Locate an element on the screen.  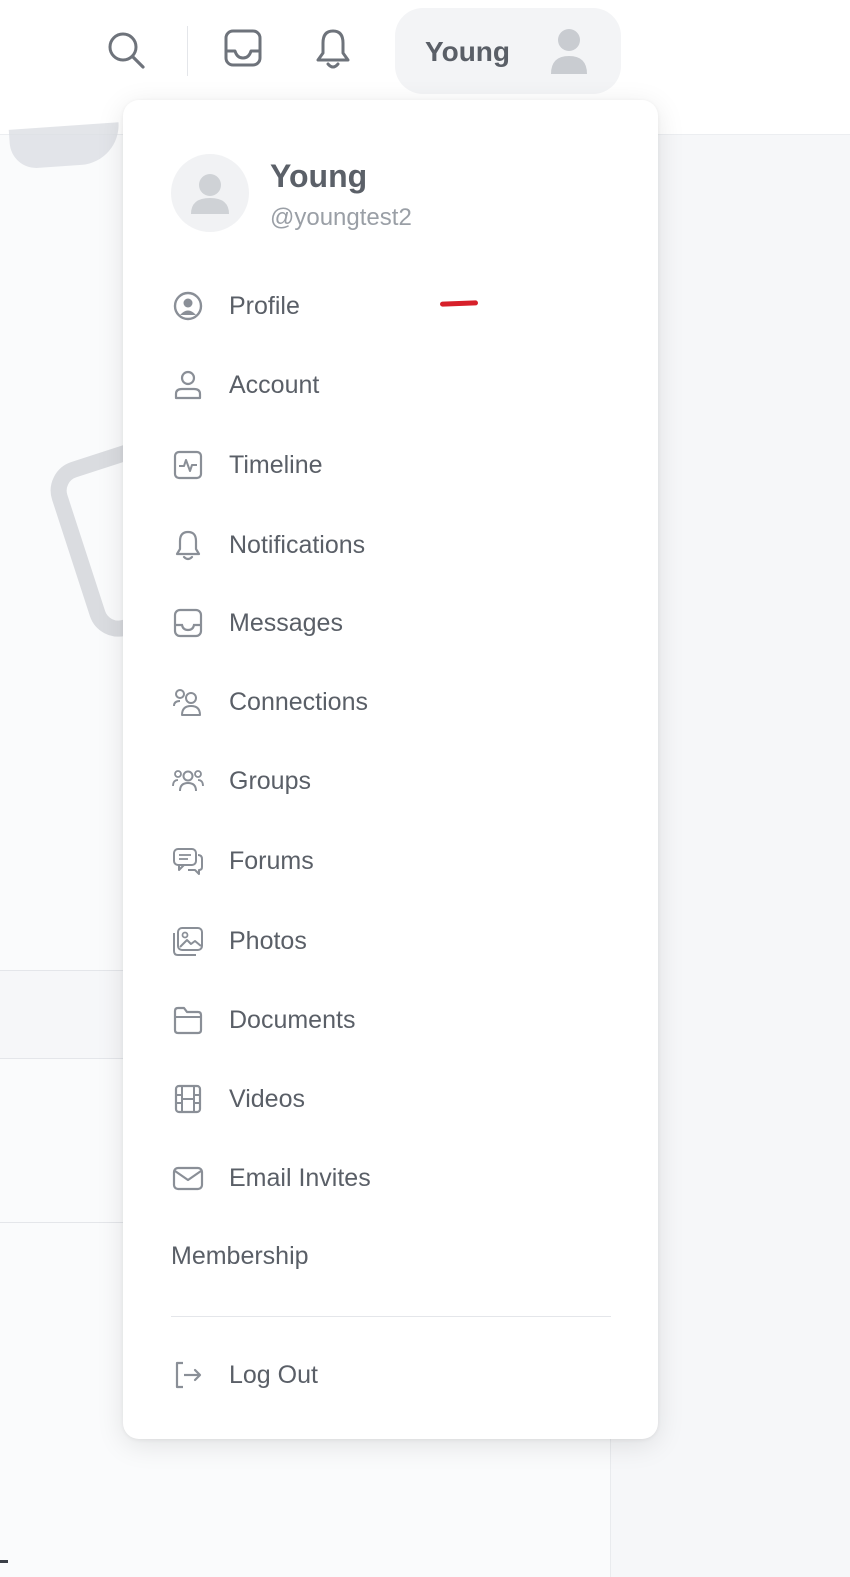
menu-item-profile: Profile is located at coordinates (391, 306).